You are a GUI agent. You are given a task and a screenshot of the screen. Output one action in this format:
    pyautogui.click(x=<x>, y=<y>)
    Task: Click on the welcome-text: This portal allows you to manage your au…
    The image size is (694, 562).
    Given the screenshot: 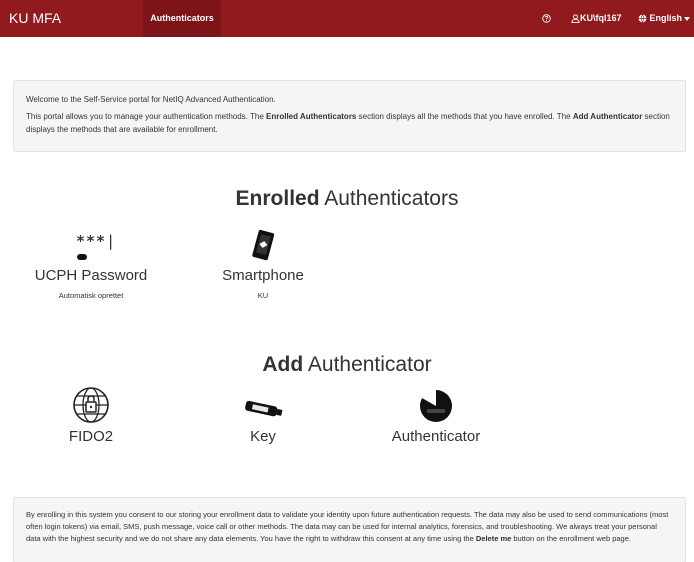 What is the action you would take?
    pyautogui.click(x=146, y=116)
    